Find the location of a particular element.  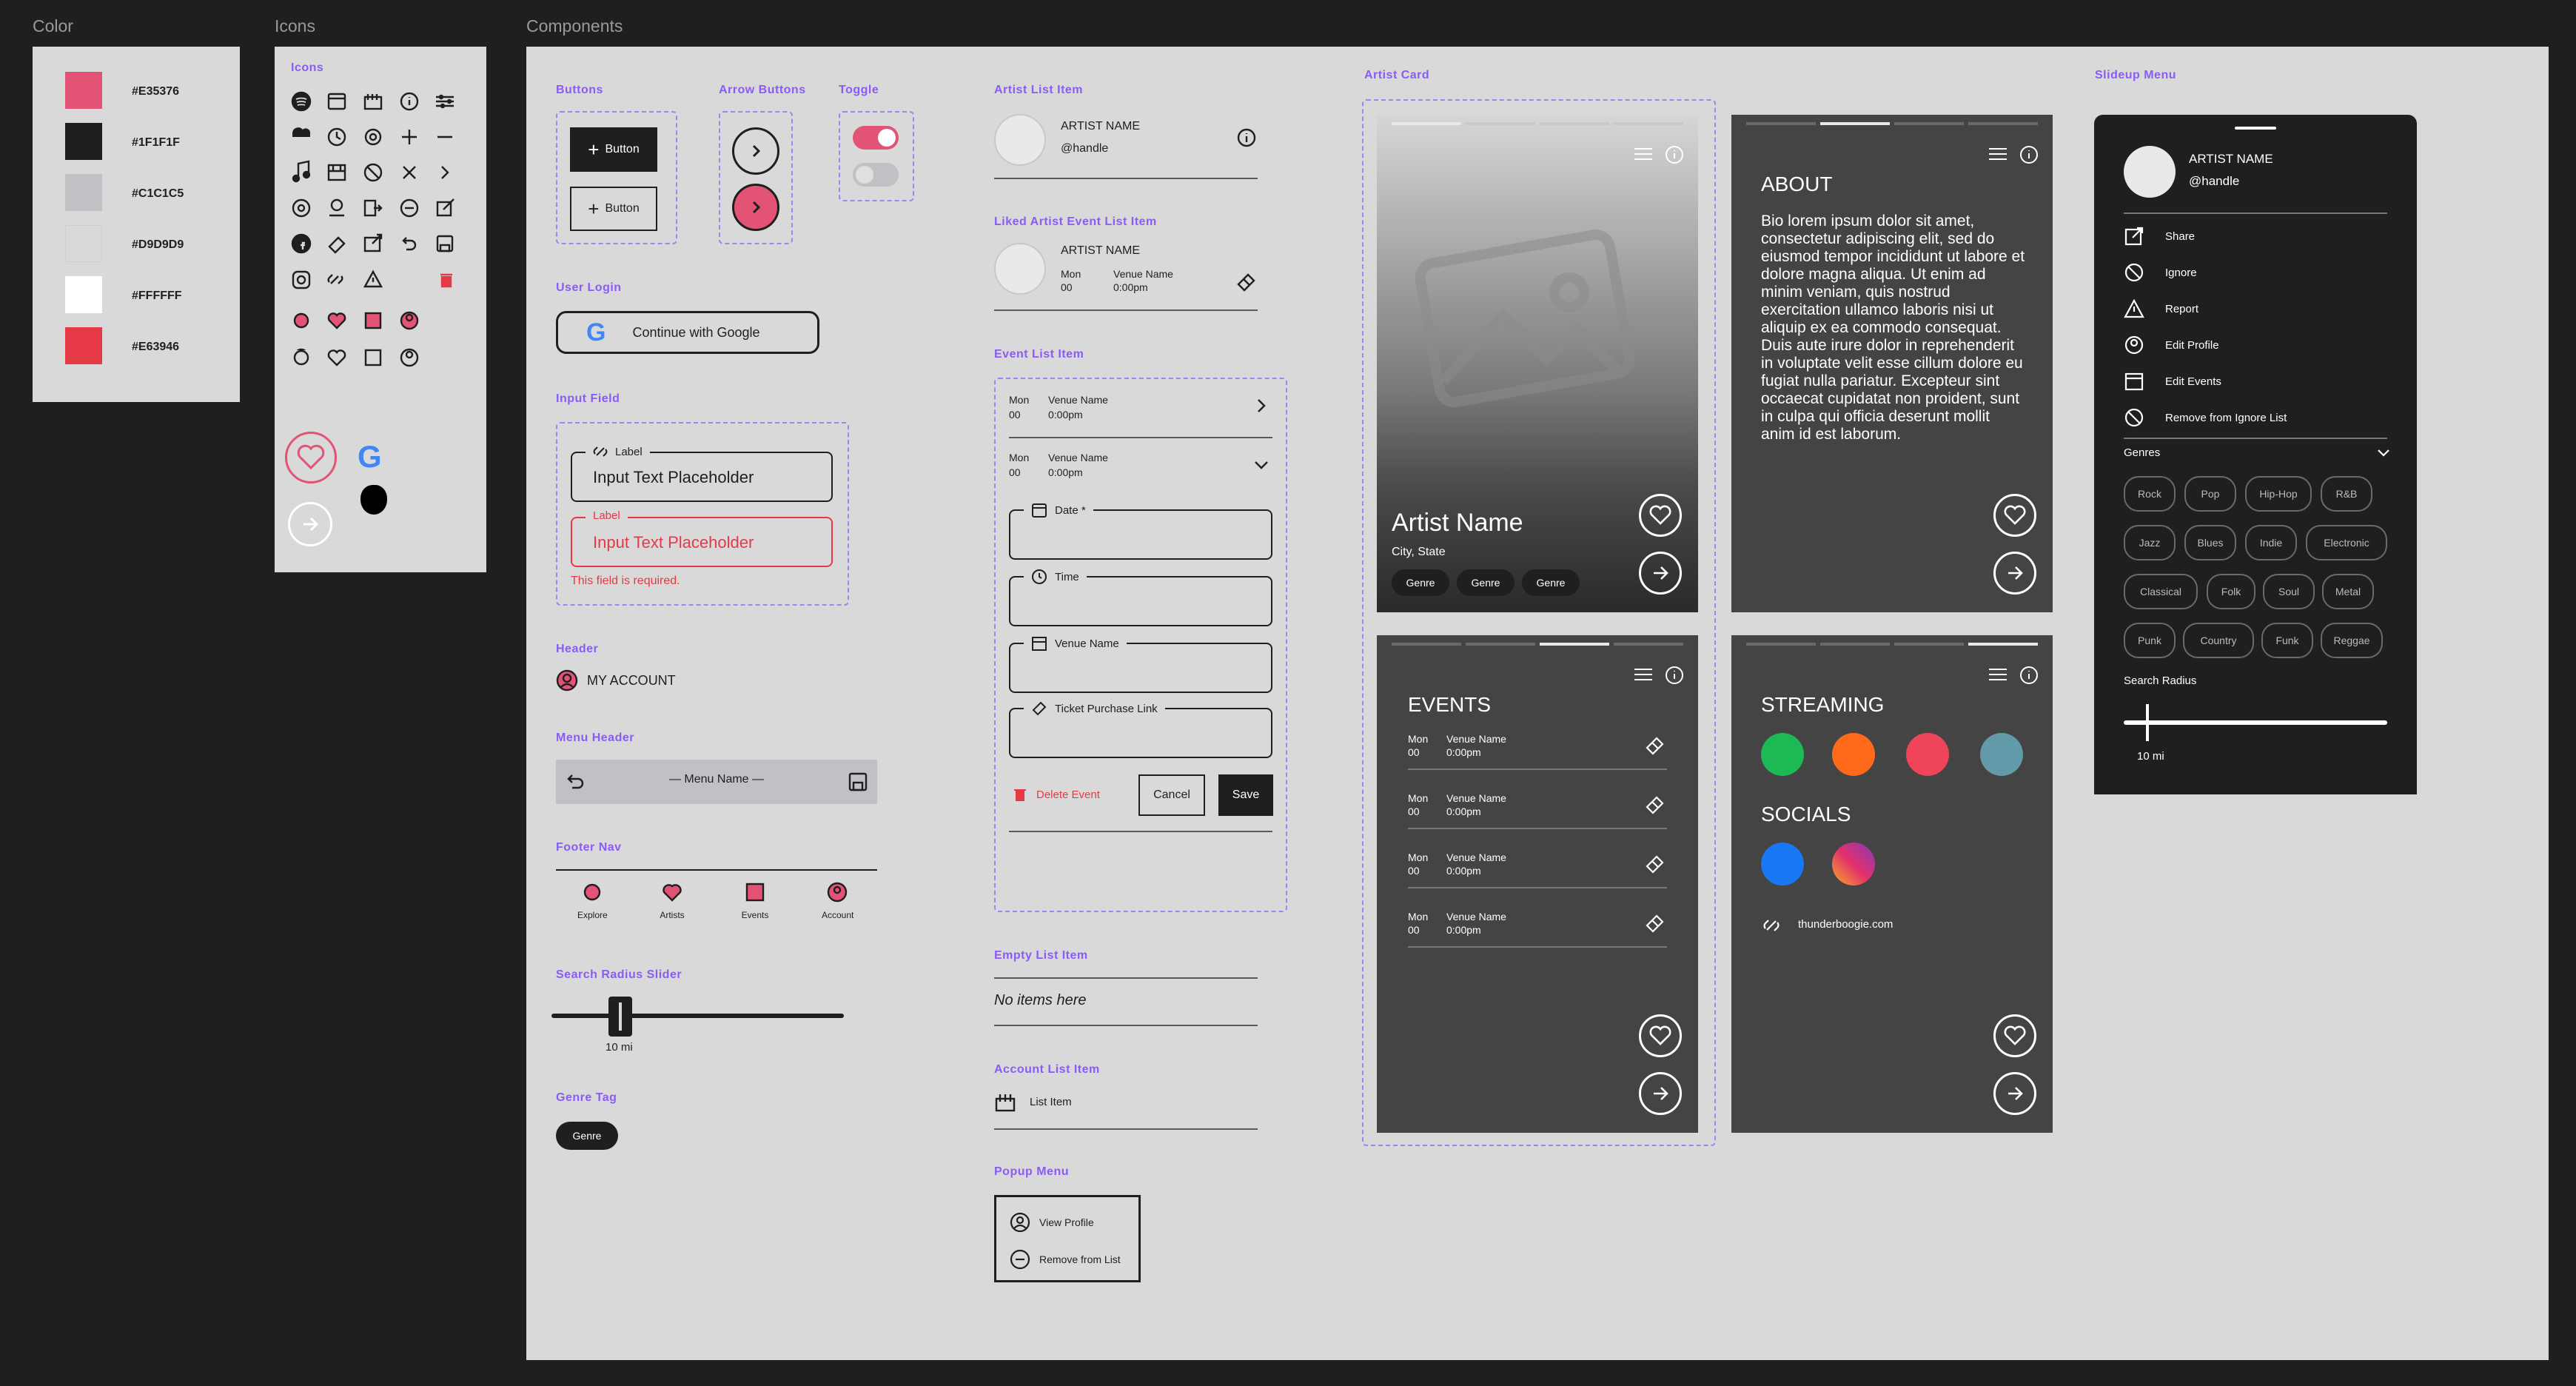

heart-outline-icon is located at coordinates (336, 357).